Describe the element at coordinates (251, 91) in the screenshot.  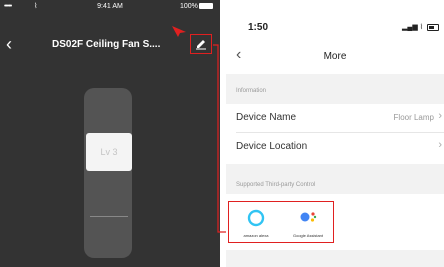
I see `section-label-information: Information` at that location.